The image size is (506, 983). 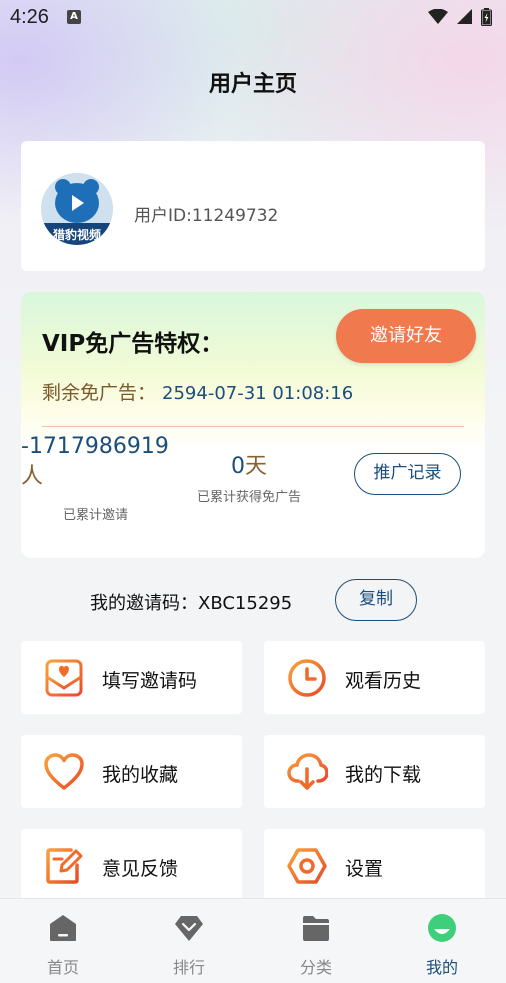 What do you see at coordinates (307, 678) in the screenshot?
I see `clock-icon` at bounding box center [307, 678].